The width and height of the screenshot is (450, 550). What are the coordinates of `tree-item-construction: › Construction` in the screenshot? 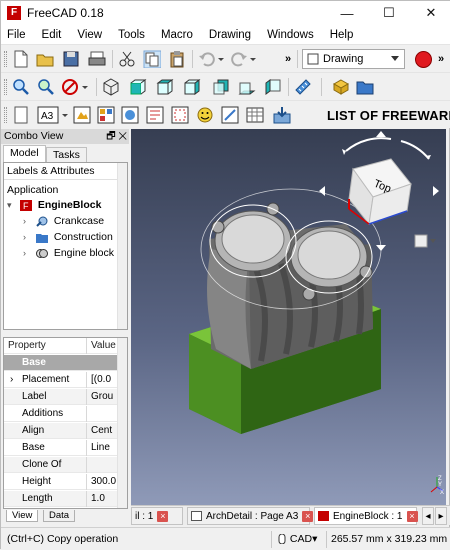 It's located at (68, 237).